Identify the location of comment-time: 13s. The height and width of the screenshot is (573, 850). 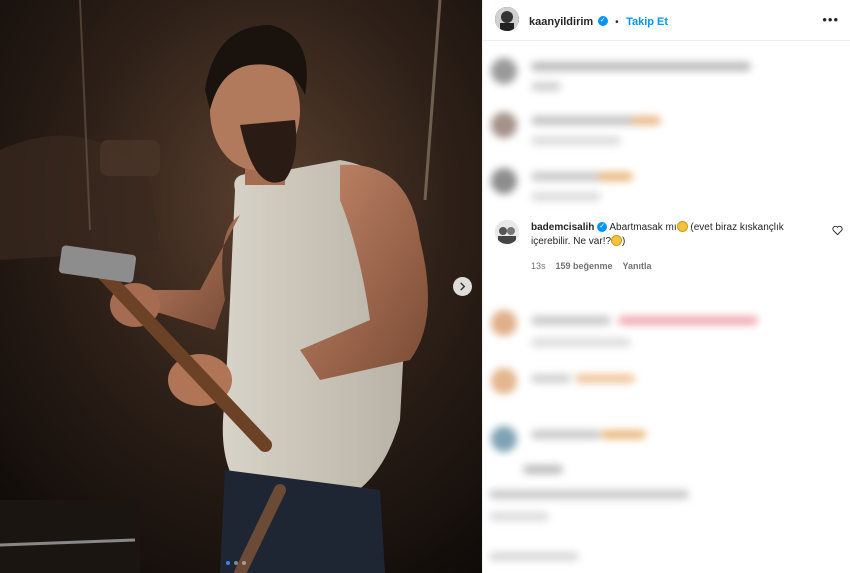
(538, 266).